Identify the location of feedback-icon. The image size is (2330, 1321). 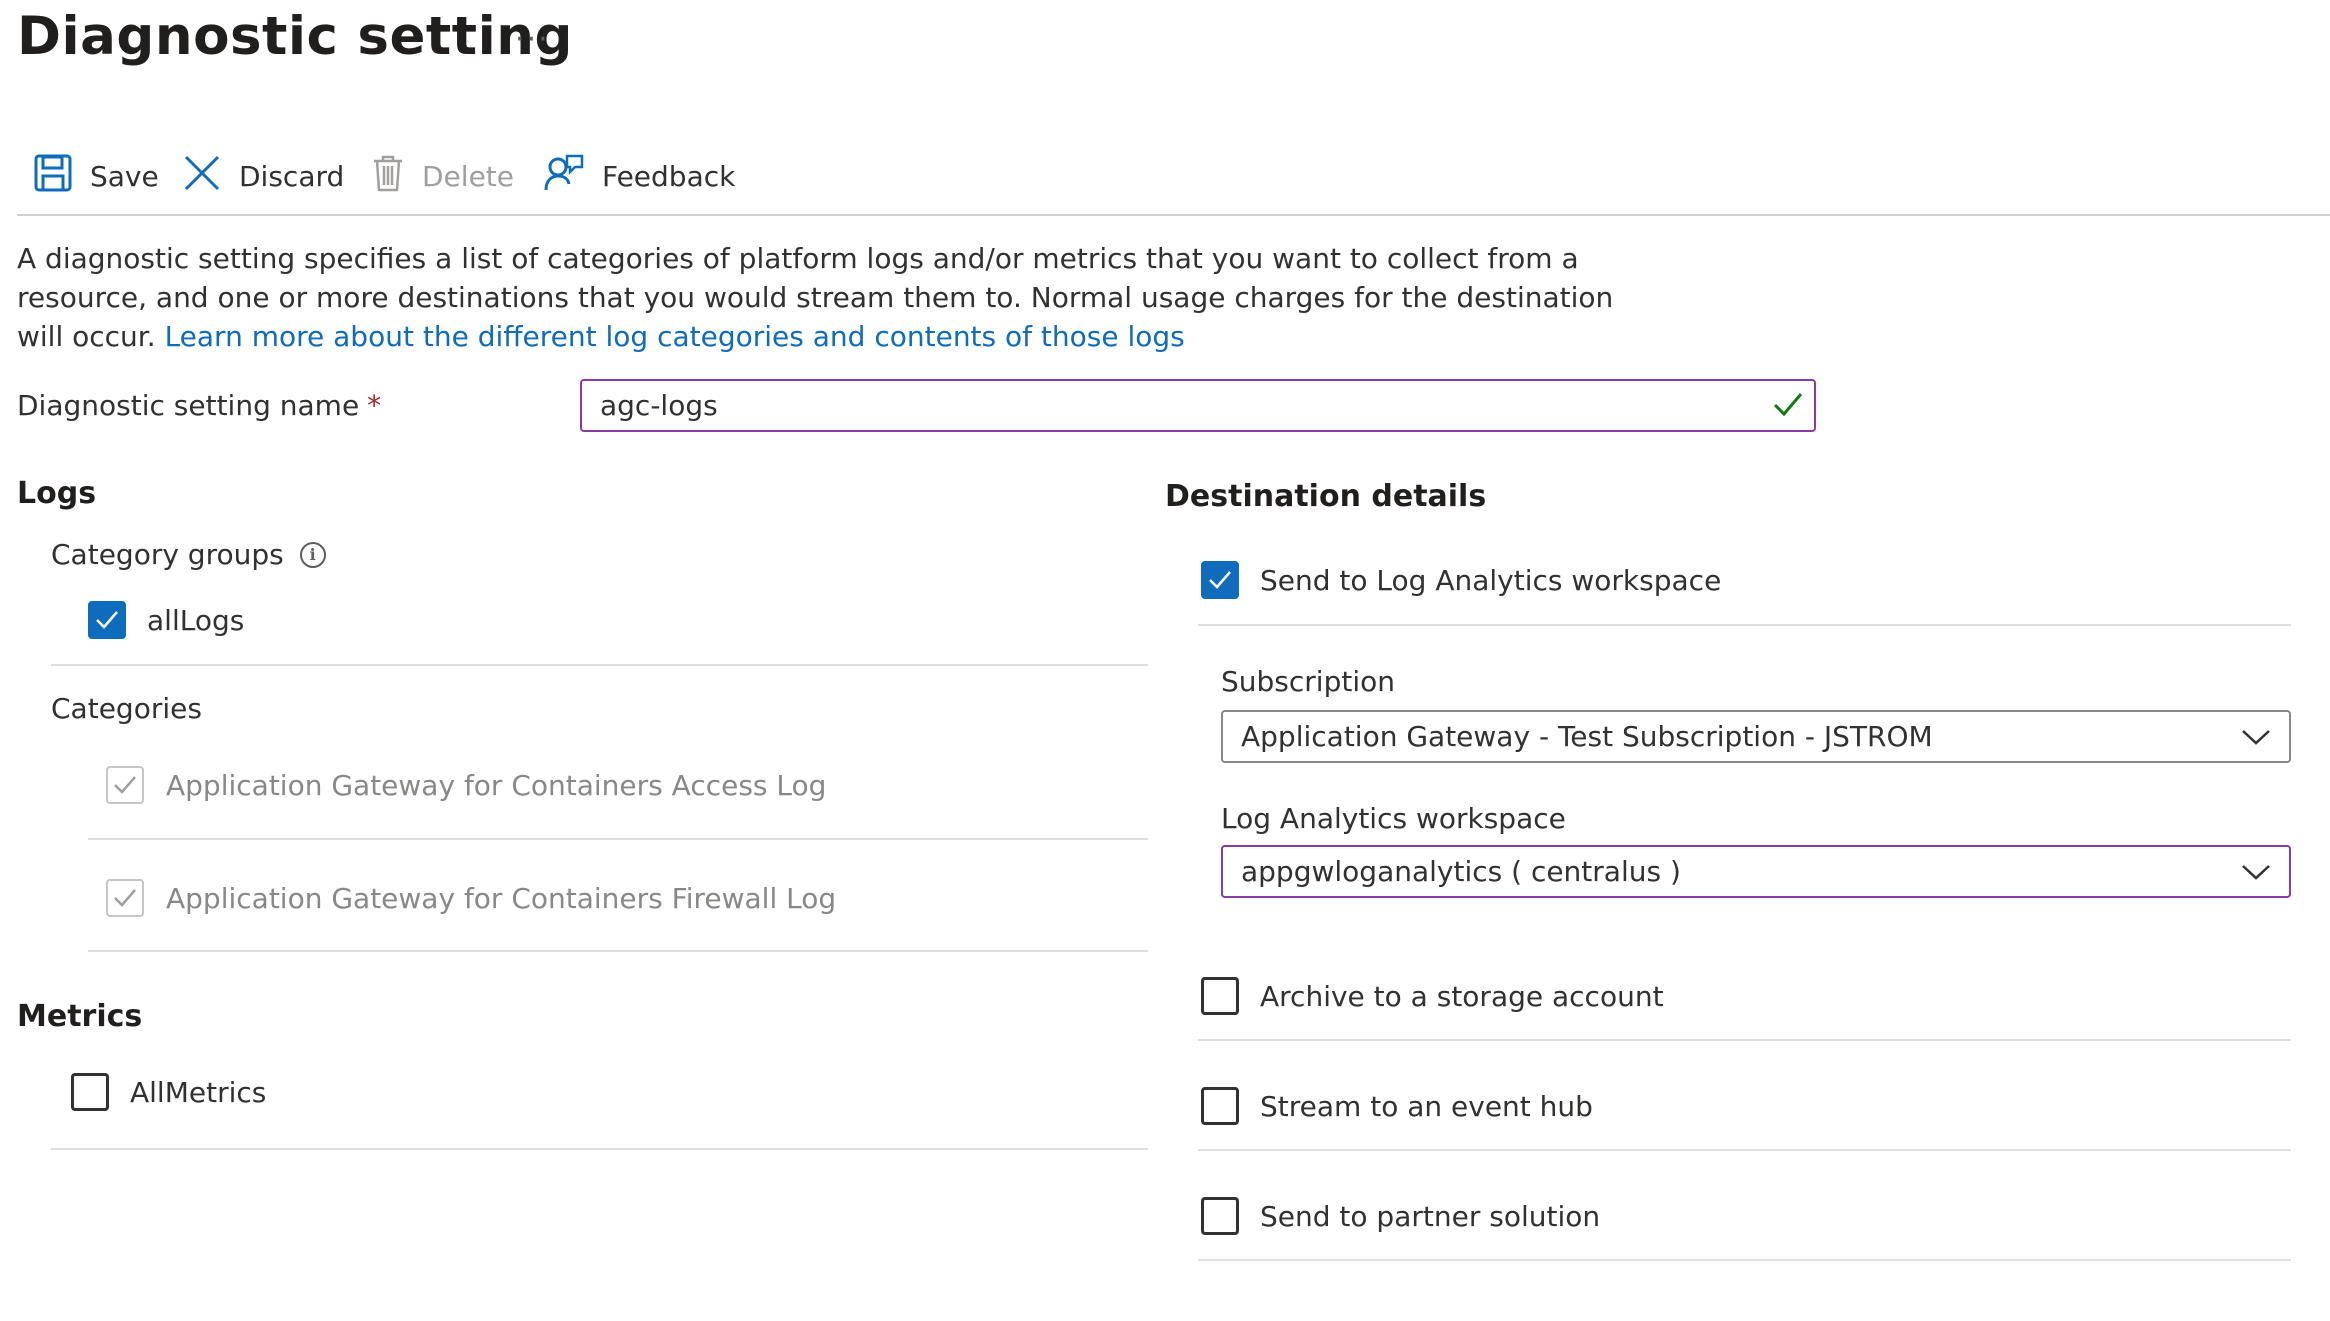
(573, 176).